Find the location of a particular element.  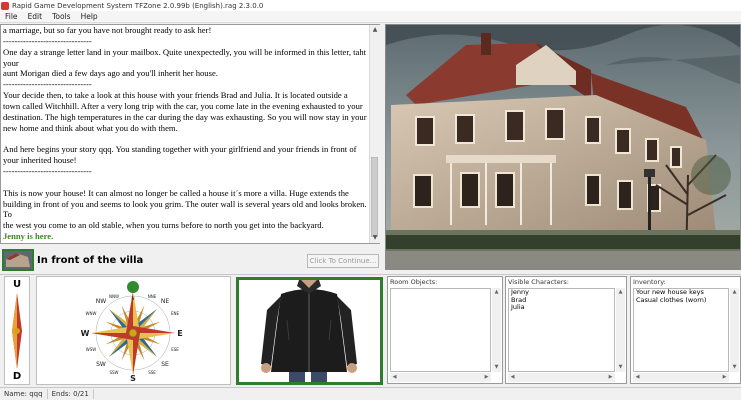

story-line: your inherited house! is located at coordinates (40, 160).